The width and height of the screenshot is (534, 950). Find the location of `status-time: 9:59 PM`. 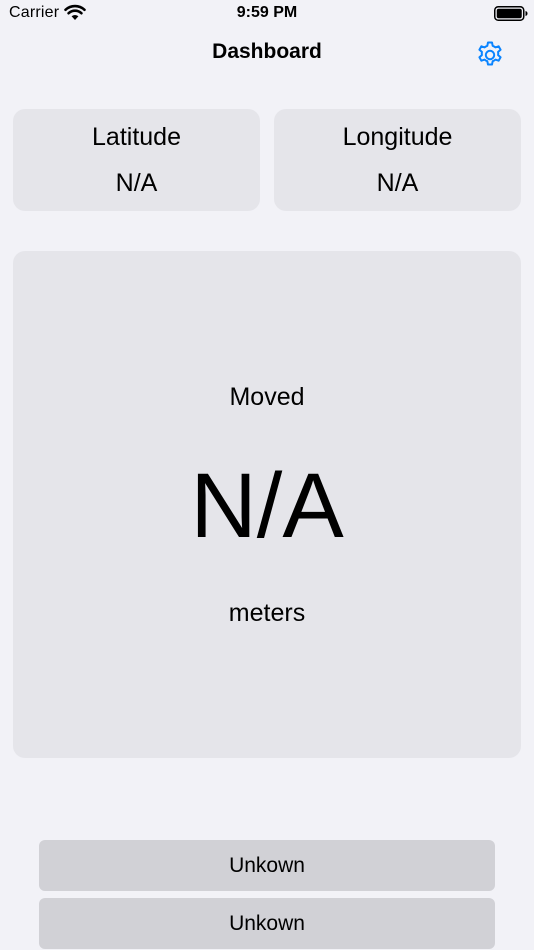

status-time: 9:59 PM is located at coordinates (267, 12).